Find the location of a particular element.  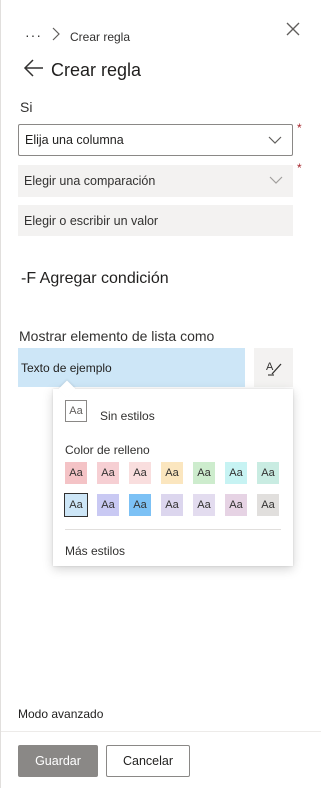

format-style-button: A is located at coordinates (273, 367).